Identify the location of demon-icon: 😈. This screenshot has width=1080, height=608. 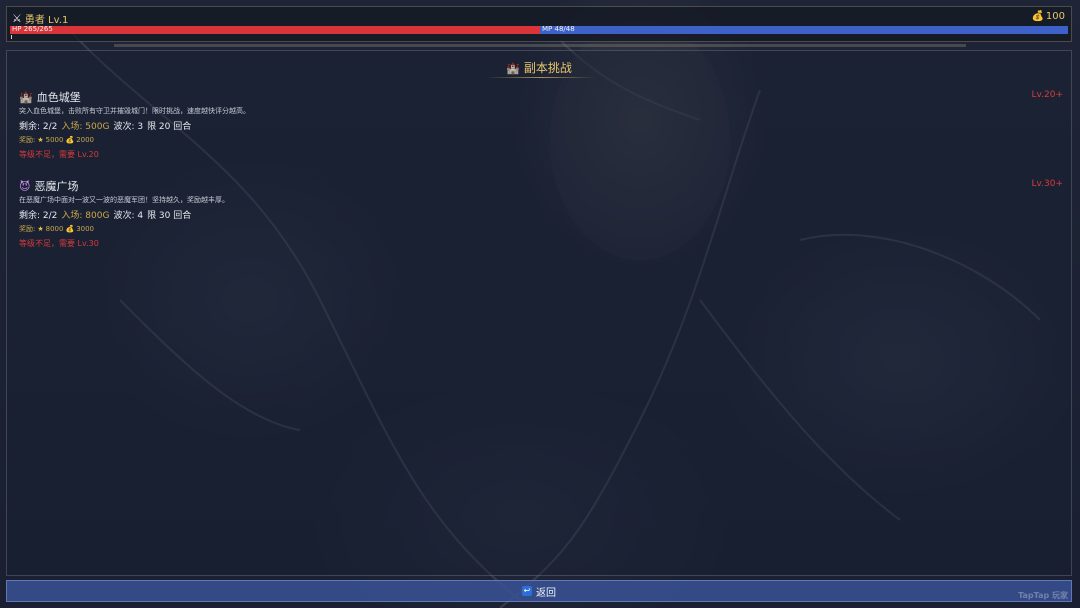
(25, 186).